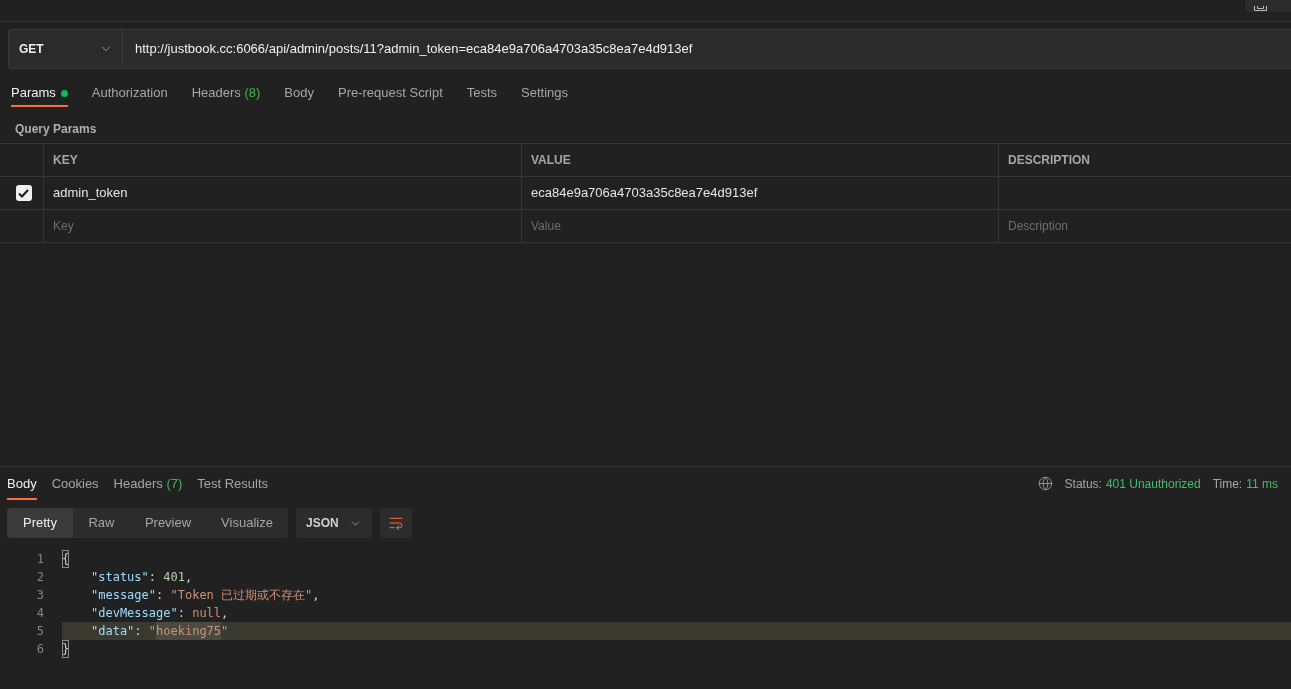 This screenshot has height=689, width=1291. Describe the element at coordinates (66, 559) in the screenshot. I see `code-line: {` at that location.